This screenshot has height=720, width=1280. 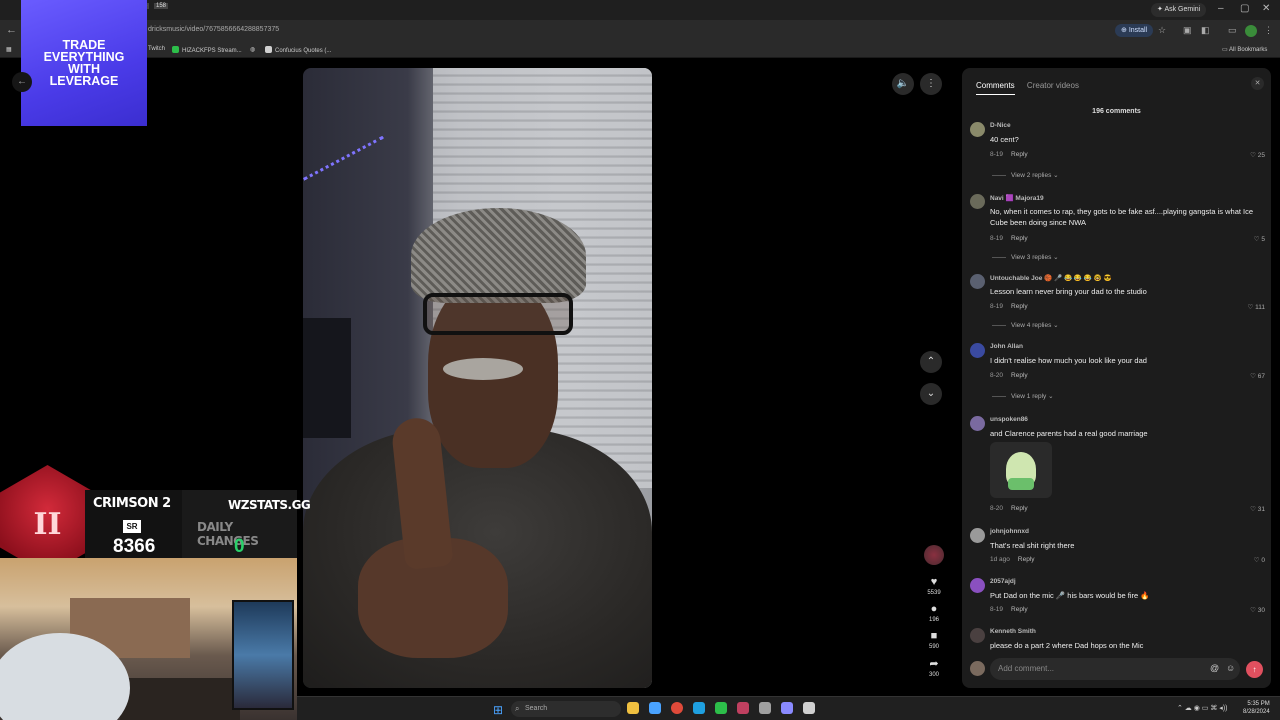 What do you see at coordinates (1179, 10) in the screenshot?
I see `ask-gemini-button: ✦ Ask Gemini` at bounding box center [1179, 10].